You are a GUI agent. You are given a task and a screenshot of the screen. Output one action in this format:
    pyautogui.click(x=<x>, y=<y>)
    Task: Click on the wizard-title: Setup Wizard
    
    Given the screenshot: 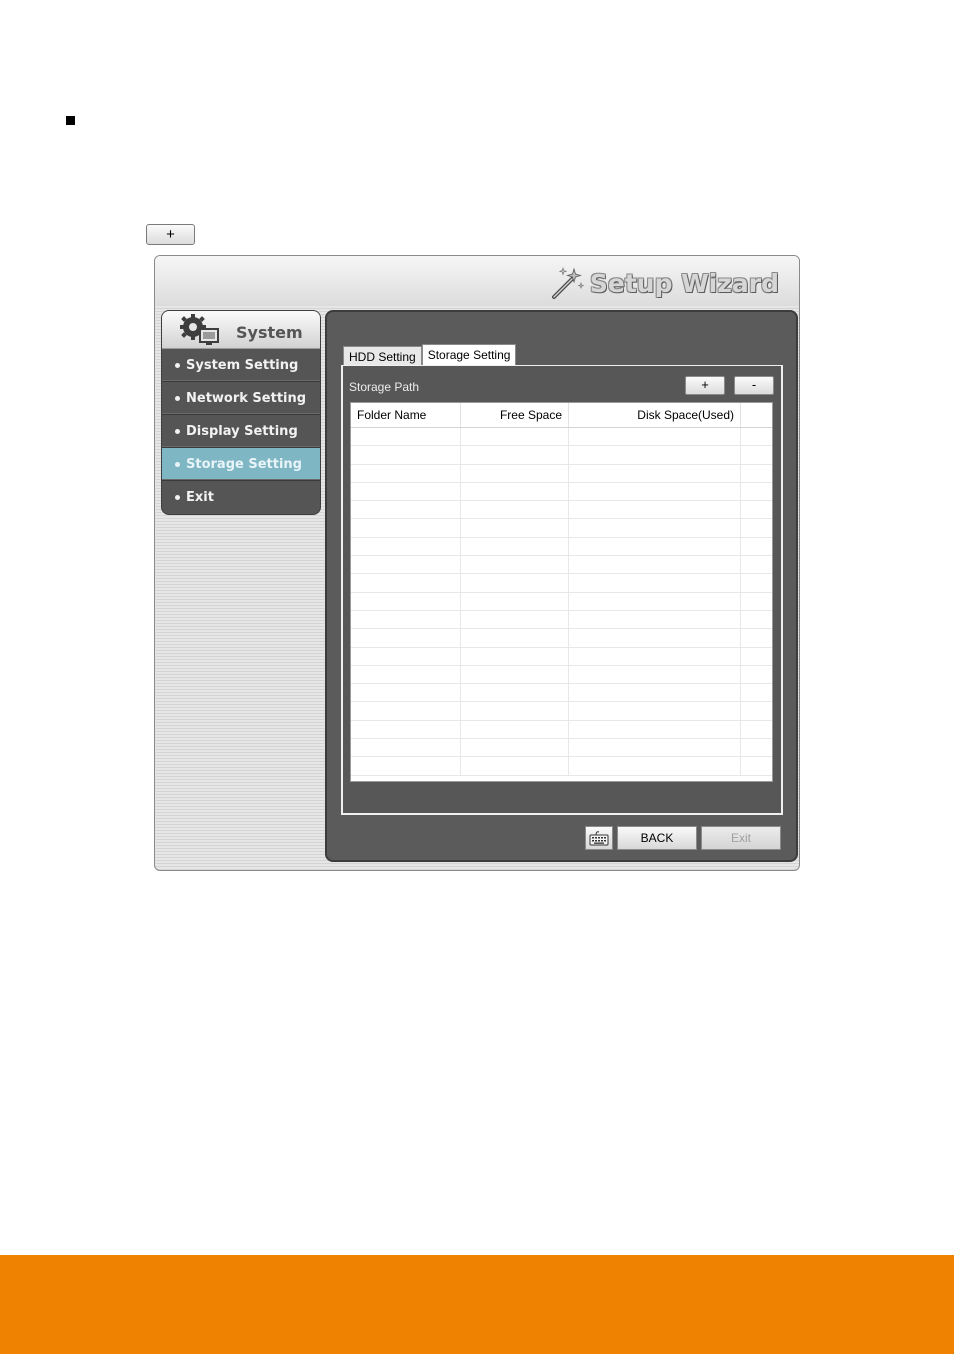 What is the action you would take?
    pyautogui.click(x=664, y=283)
    